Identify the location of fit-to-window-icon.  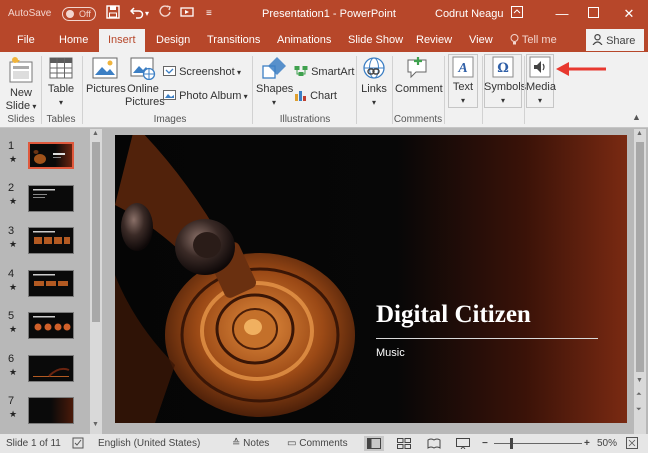
(632, 444).